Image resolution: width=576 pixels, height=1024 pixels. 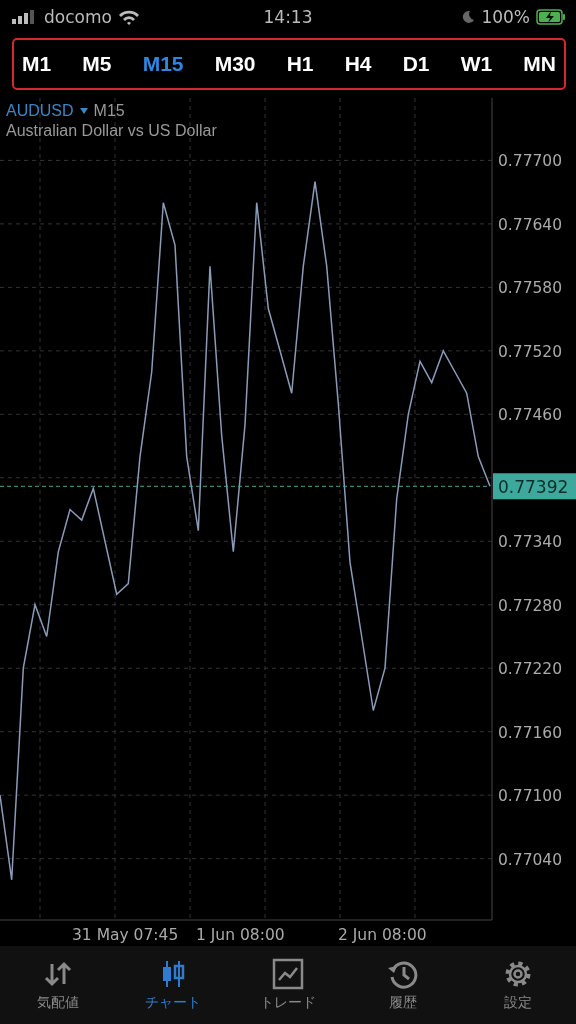 I want to click on timeframe-tab: H4, so click(x=358, y=64).